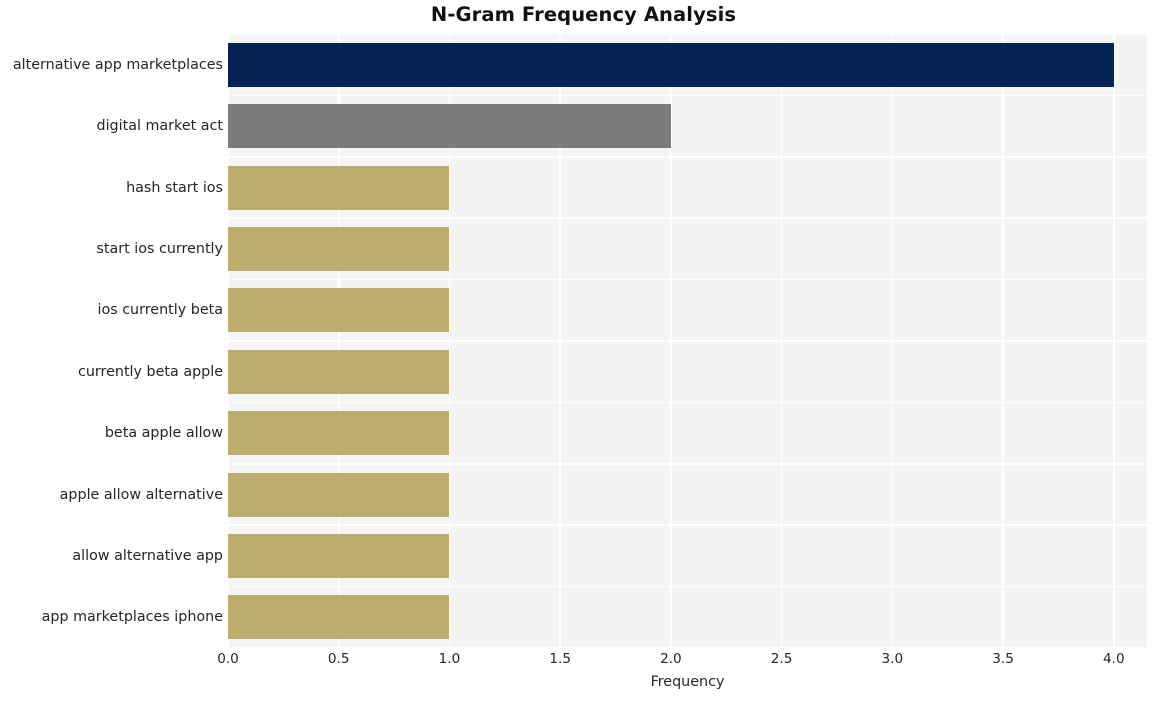  I want to click on y-axis-tick-label: apple allow alternative, so click(141, 494).